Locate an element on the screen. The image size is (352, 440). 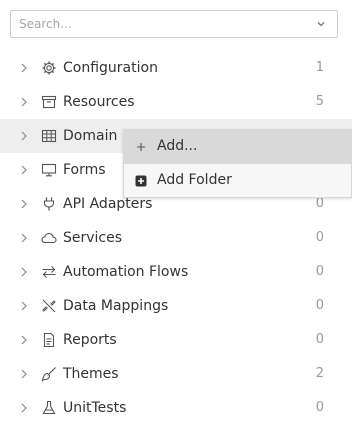
tree-item-count: 2 is located at coordinates (319, 373).